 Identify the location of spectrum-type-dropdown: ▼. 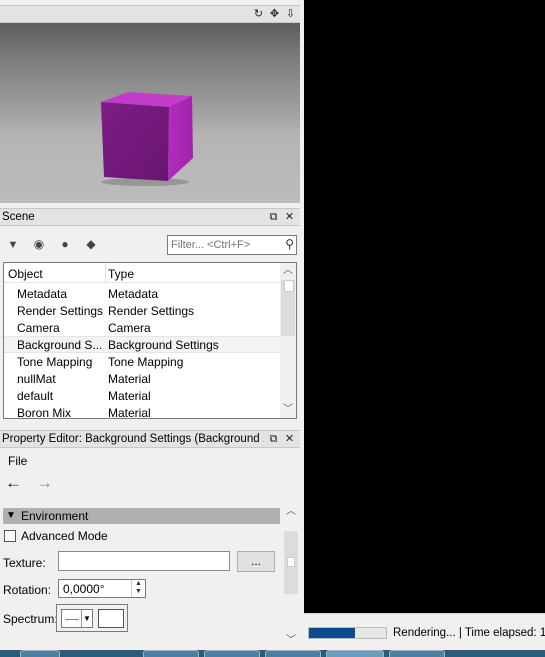
(77, 618).